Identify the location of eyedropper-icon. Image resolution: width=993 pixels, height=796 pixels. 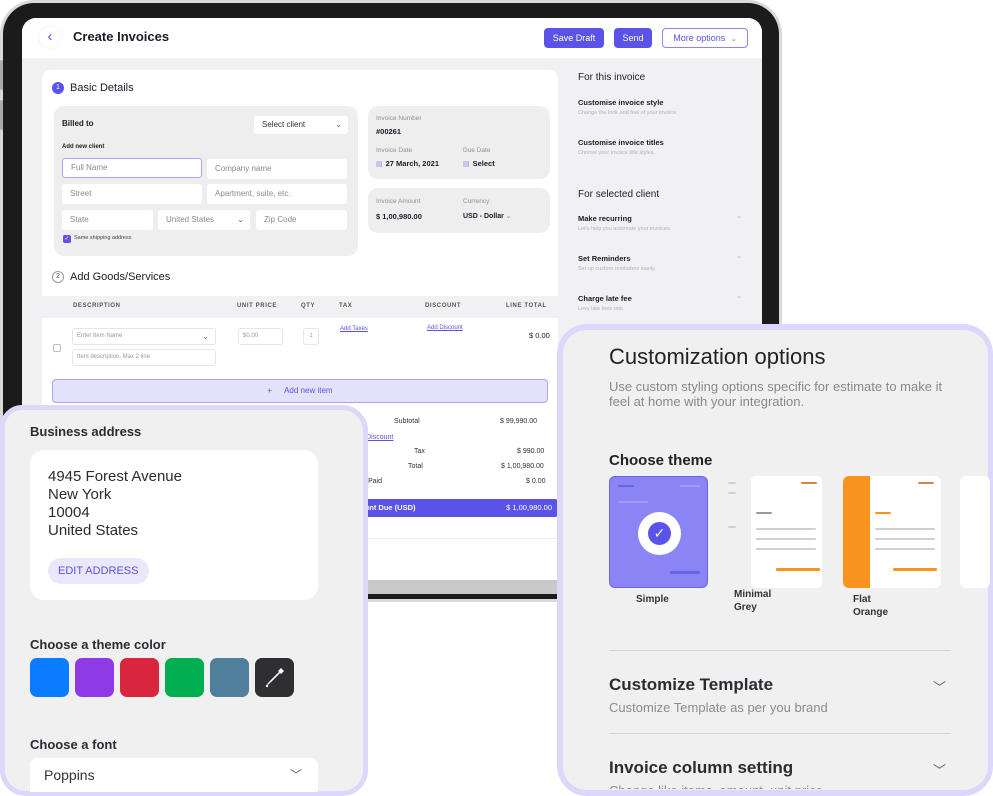
(274, 678).